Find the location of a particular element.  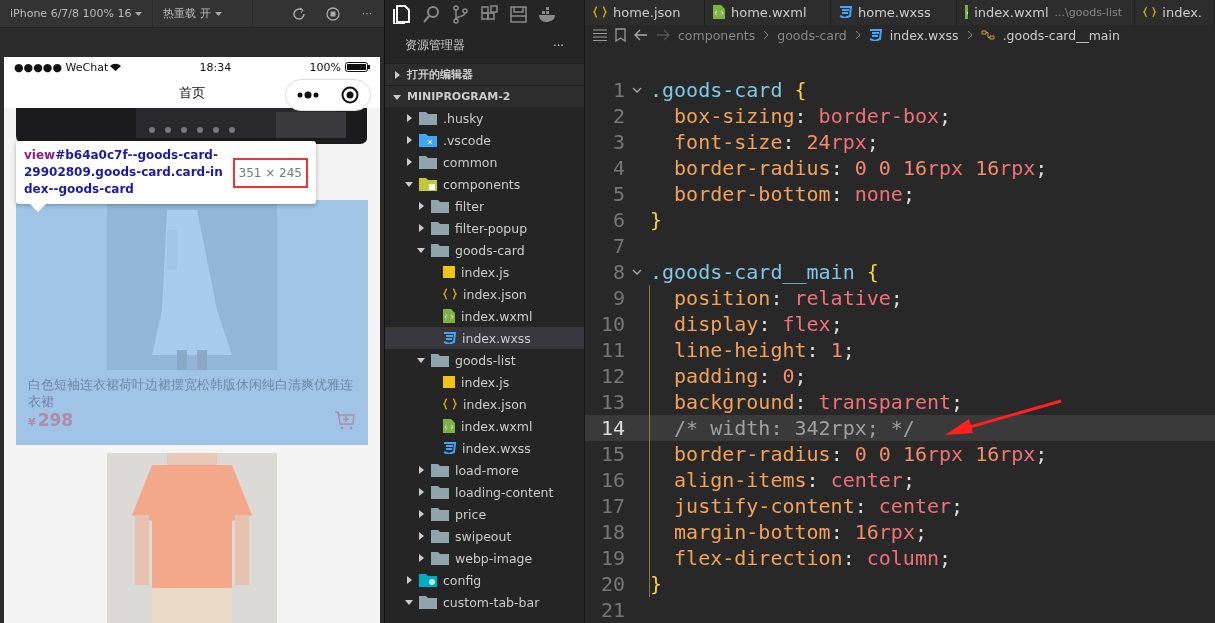

folder-item: filter-popup is located at coordinates (484, 228).